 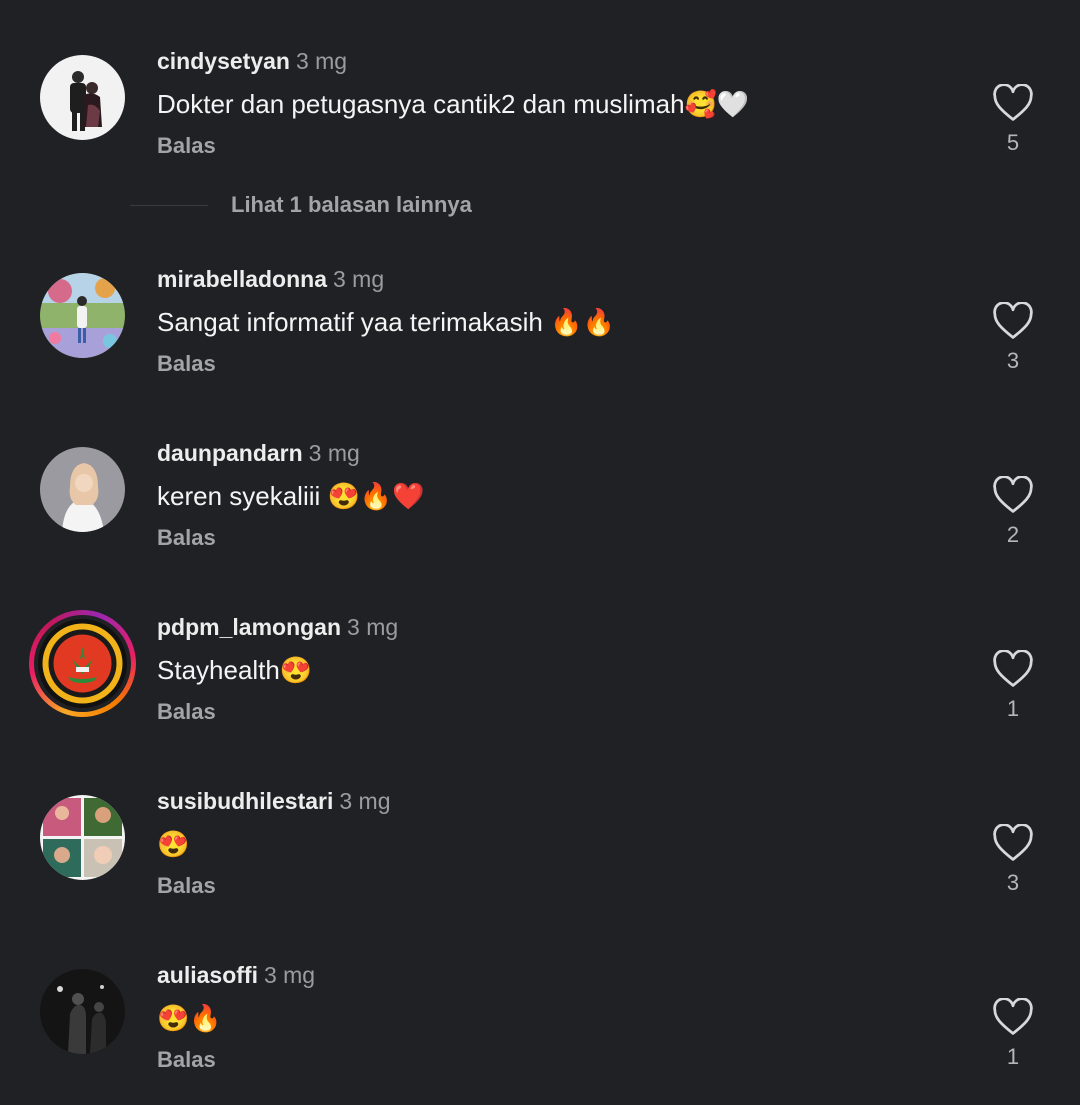 I want to click on like-control: 5, so click(x=1013, y=121).